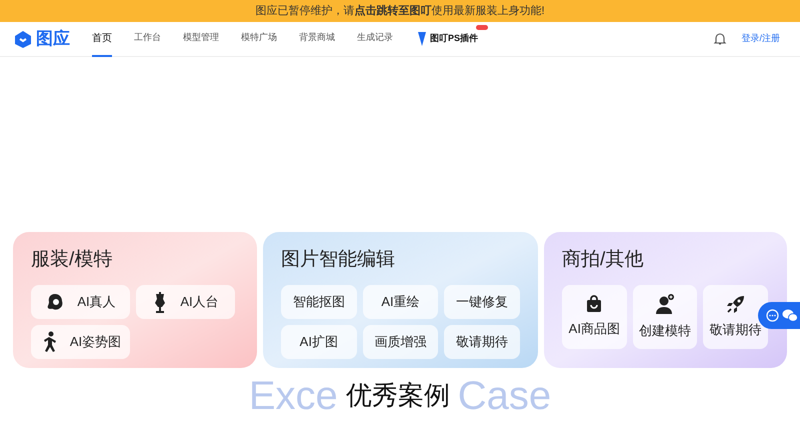 The image size is (800, 423). Describe the element at coordinates (201, 39) in the screenshot. I see `nav-tab: 模型管理` at that location.